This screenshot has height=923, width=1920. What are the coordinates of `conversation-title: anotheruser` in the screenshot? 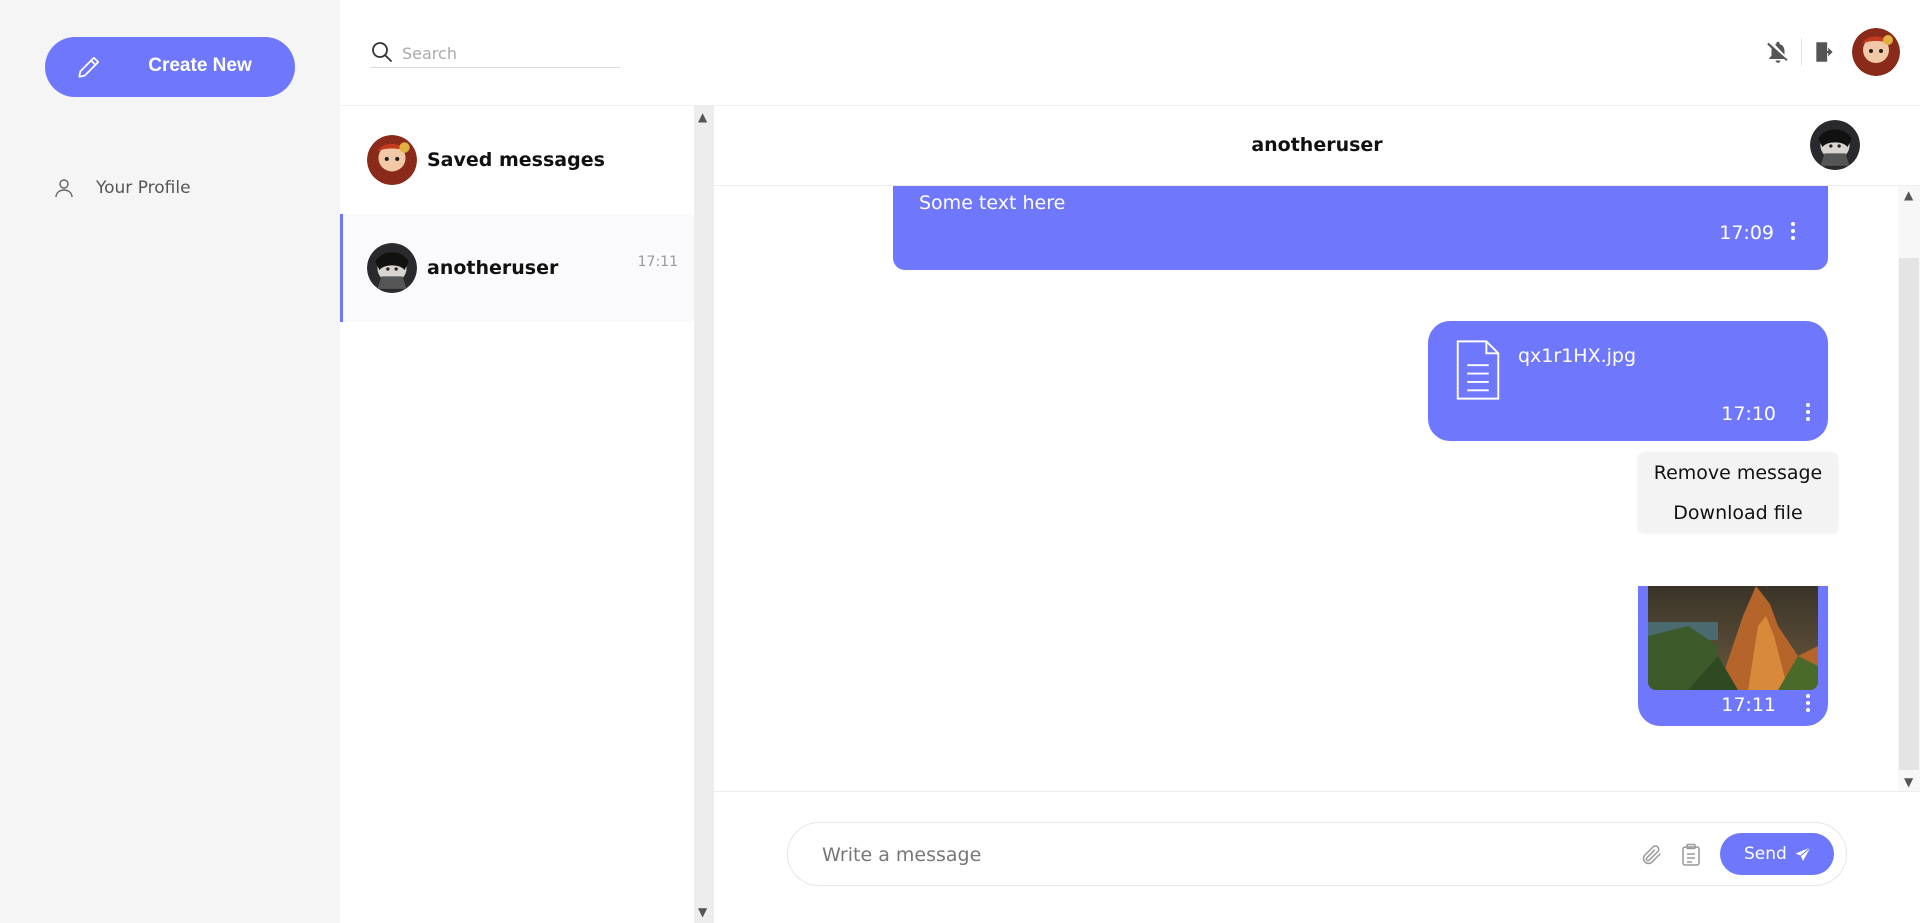 It's located at (1317, 145).